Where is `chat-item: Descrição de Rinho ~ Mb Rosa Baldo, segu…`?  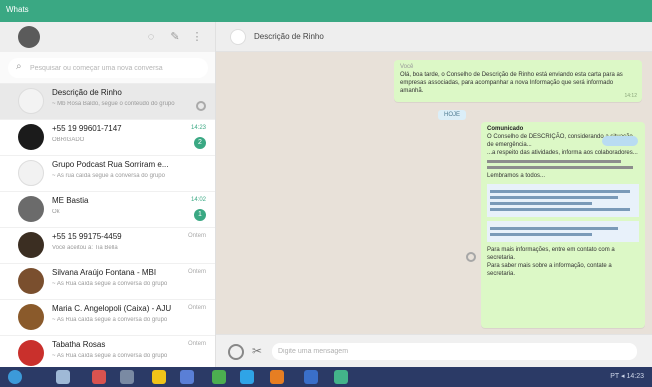
chat-item: Descrição de Rinho ~ Mb Rosa Baldo, segu… is located at coordinates (107, 102).